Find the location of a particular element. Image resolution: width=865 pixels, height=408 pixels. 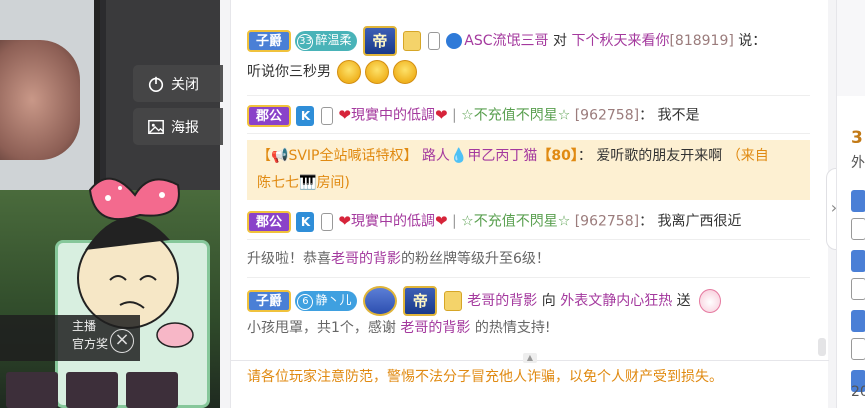

fraud-warning: 请各位玩家注意防范，警惕不法分子冒充他人诈骗，以免个人财产受到损失。 is located at coordinates (485, 377).